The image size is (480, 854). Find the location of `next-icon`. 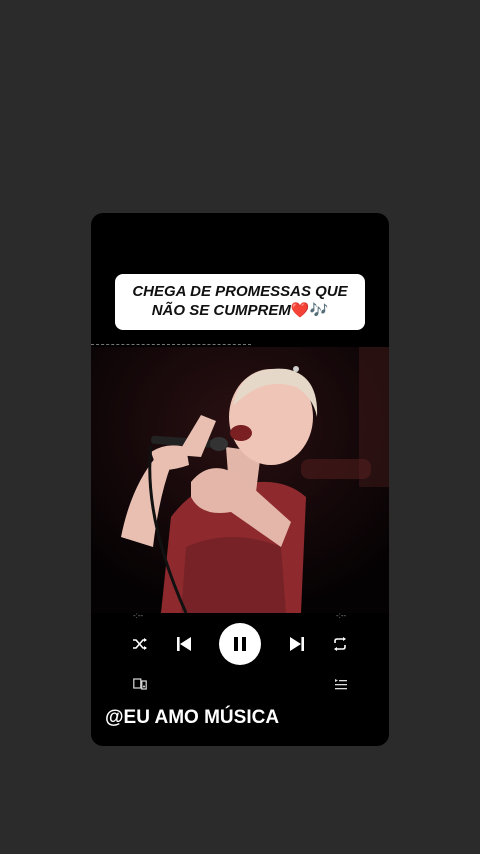

next-icon is located at coordinates (297, 644).